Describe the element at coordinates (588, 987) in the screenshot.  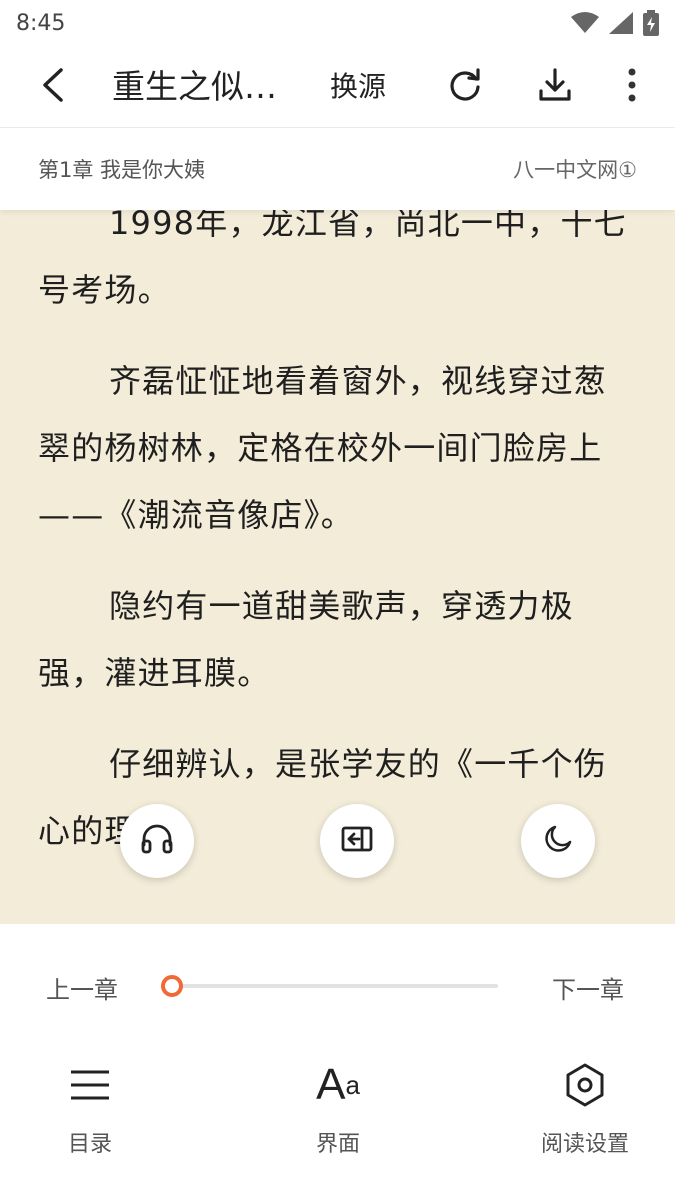
I see `next-chapter-button: 下一章` at that location.